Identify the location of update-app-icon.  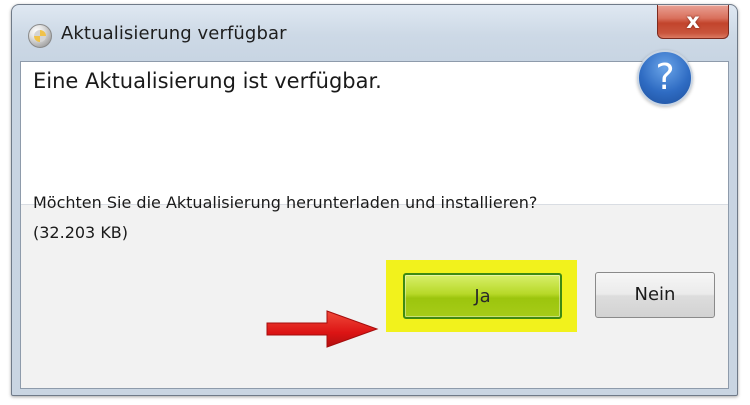
(40, 36).